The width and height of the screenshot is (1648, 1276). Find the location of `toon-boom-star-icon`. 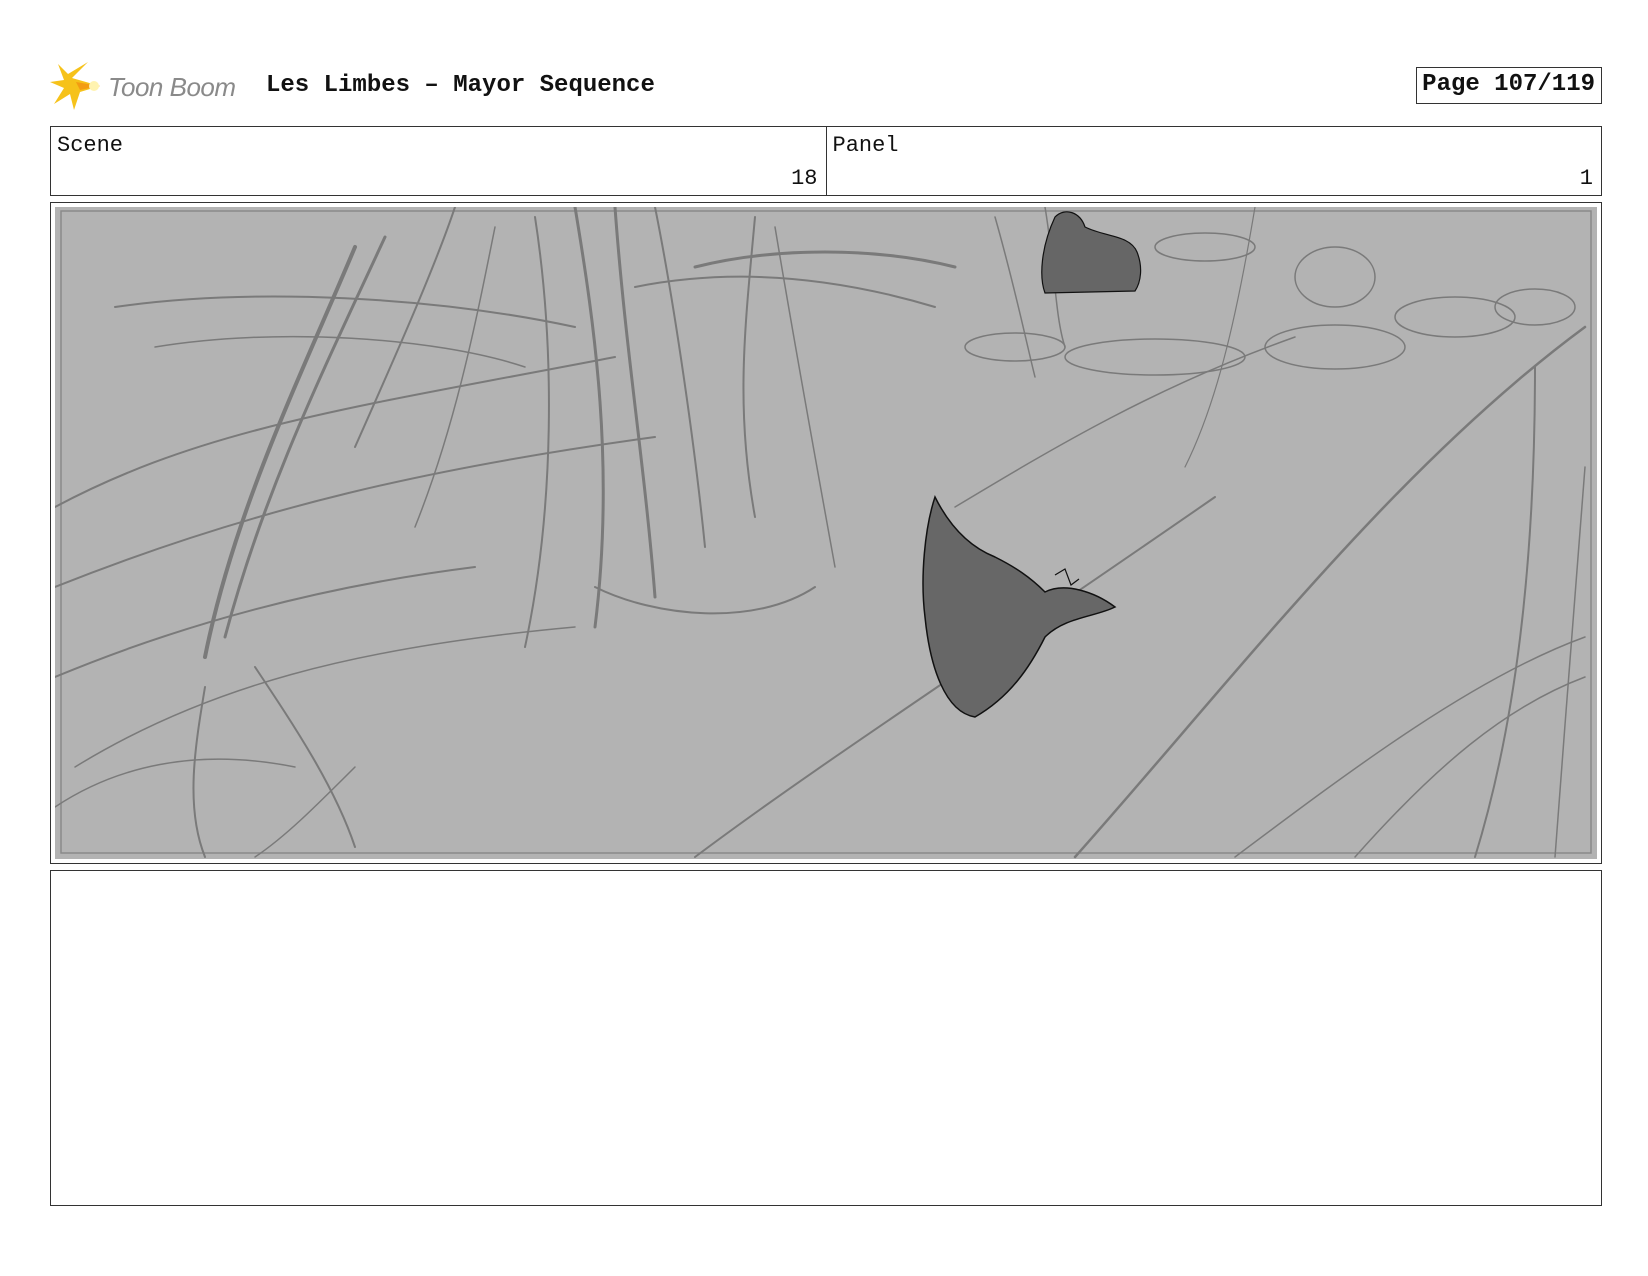

toon-boom-star-icon is located at coordinates (75, 86).